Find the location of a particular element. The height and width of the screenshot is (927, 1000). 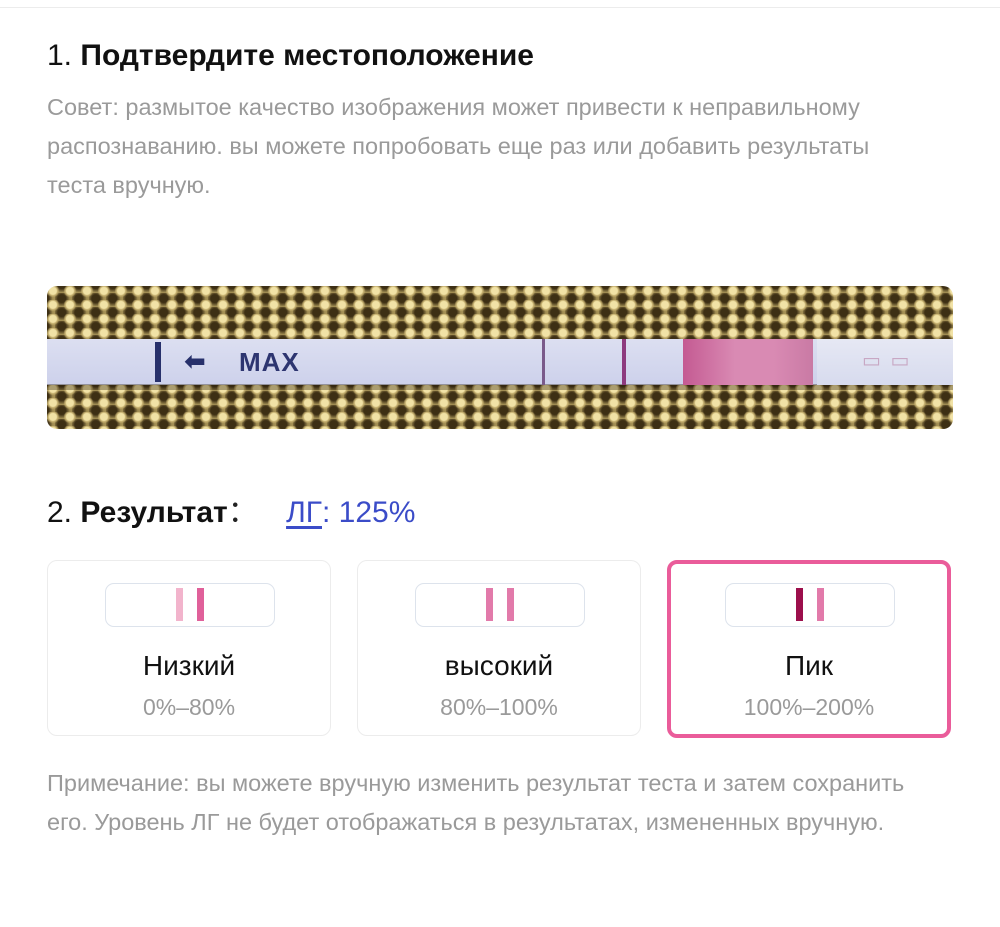

step1-heading: 1. Подтвердите местоположение is located at coordinates (290, 56).